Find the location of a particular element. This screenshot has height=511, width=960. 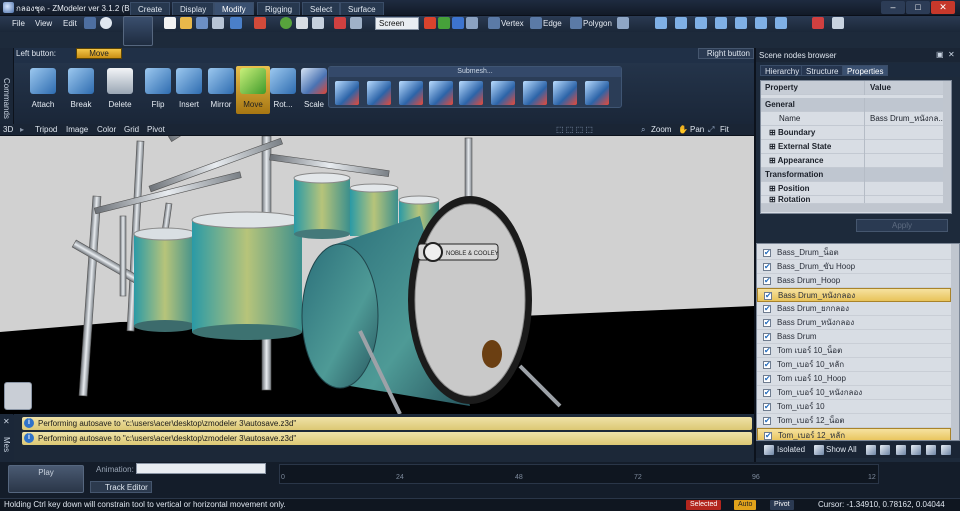

object-mode-icon is located at coordinates (623, 23).